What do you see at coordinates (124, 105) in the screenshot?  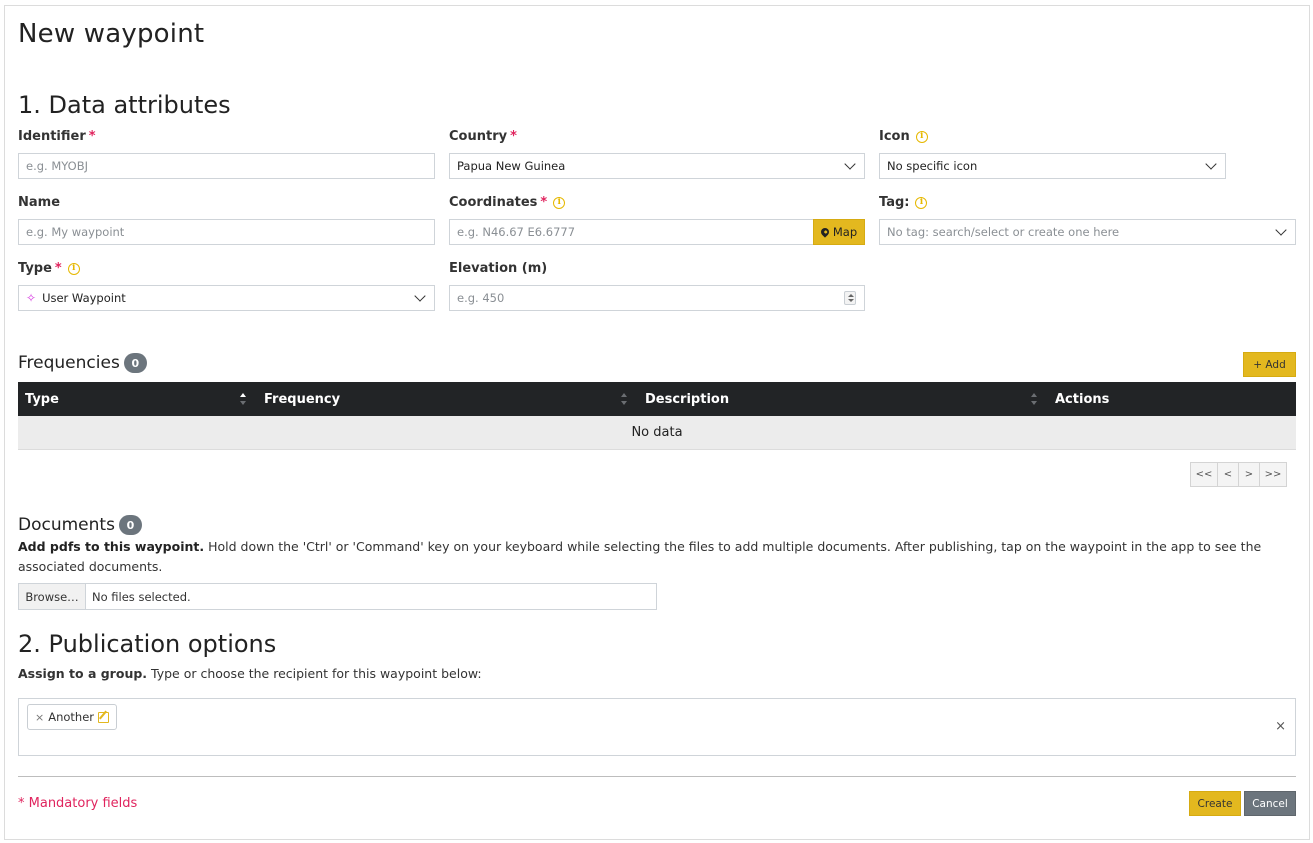 I see `section-title-data-attributes: 1. Data attributes` at bounding box center [124, 105].